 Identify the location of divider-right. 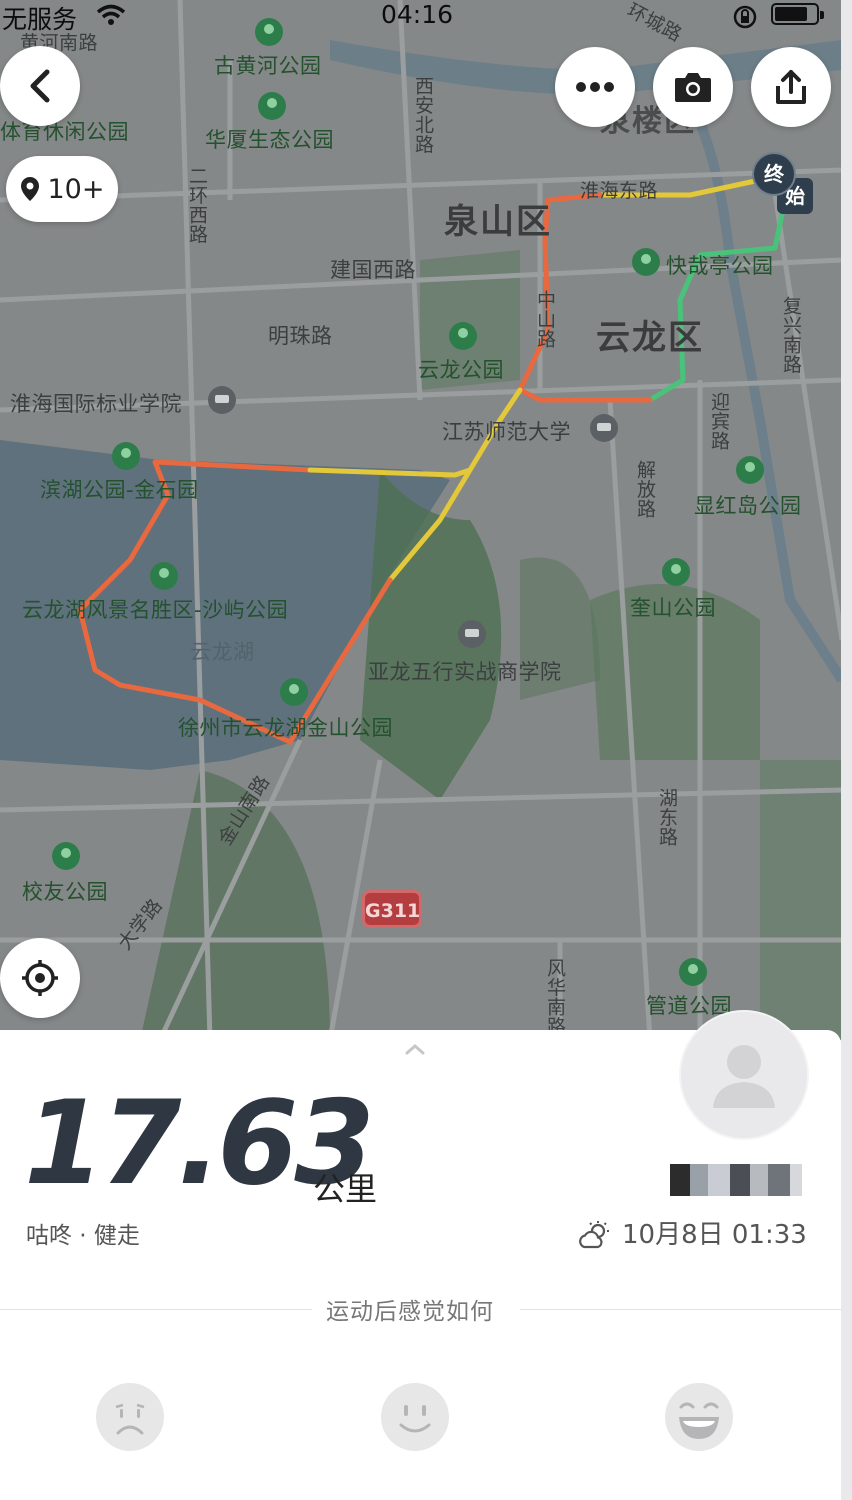
(680, 1309).